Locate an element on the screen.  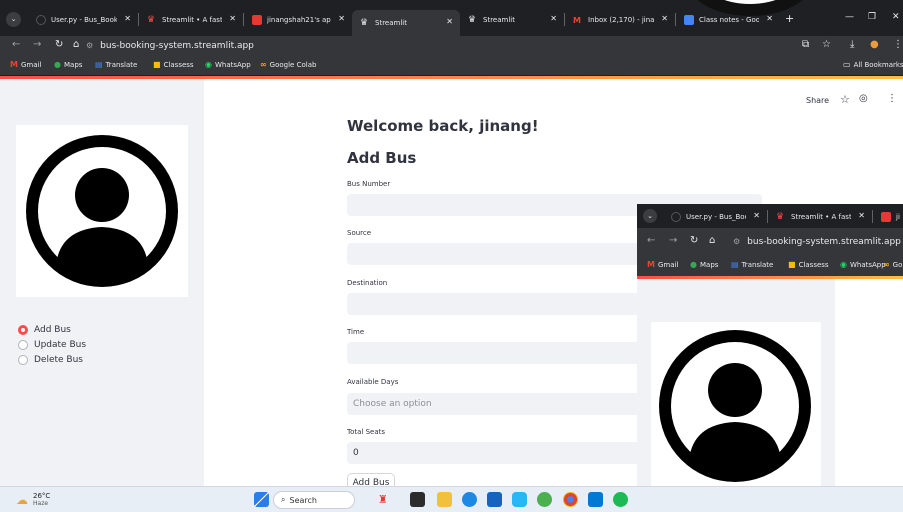
weather-temp: 26°C is located at coordinates (42, 496).